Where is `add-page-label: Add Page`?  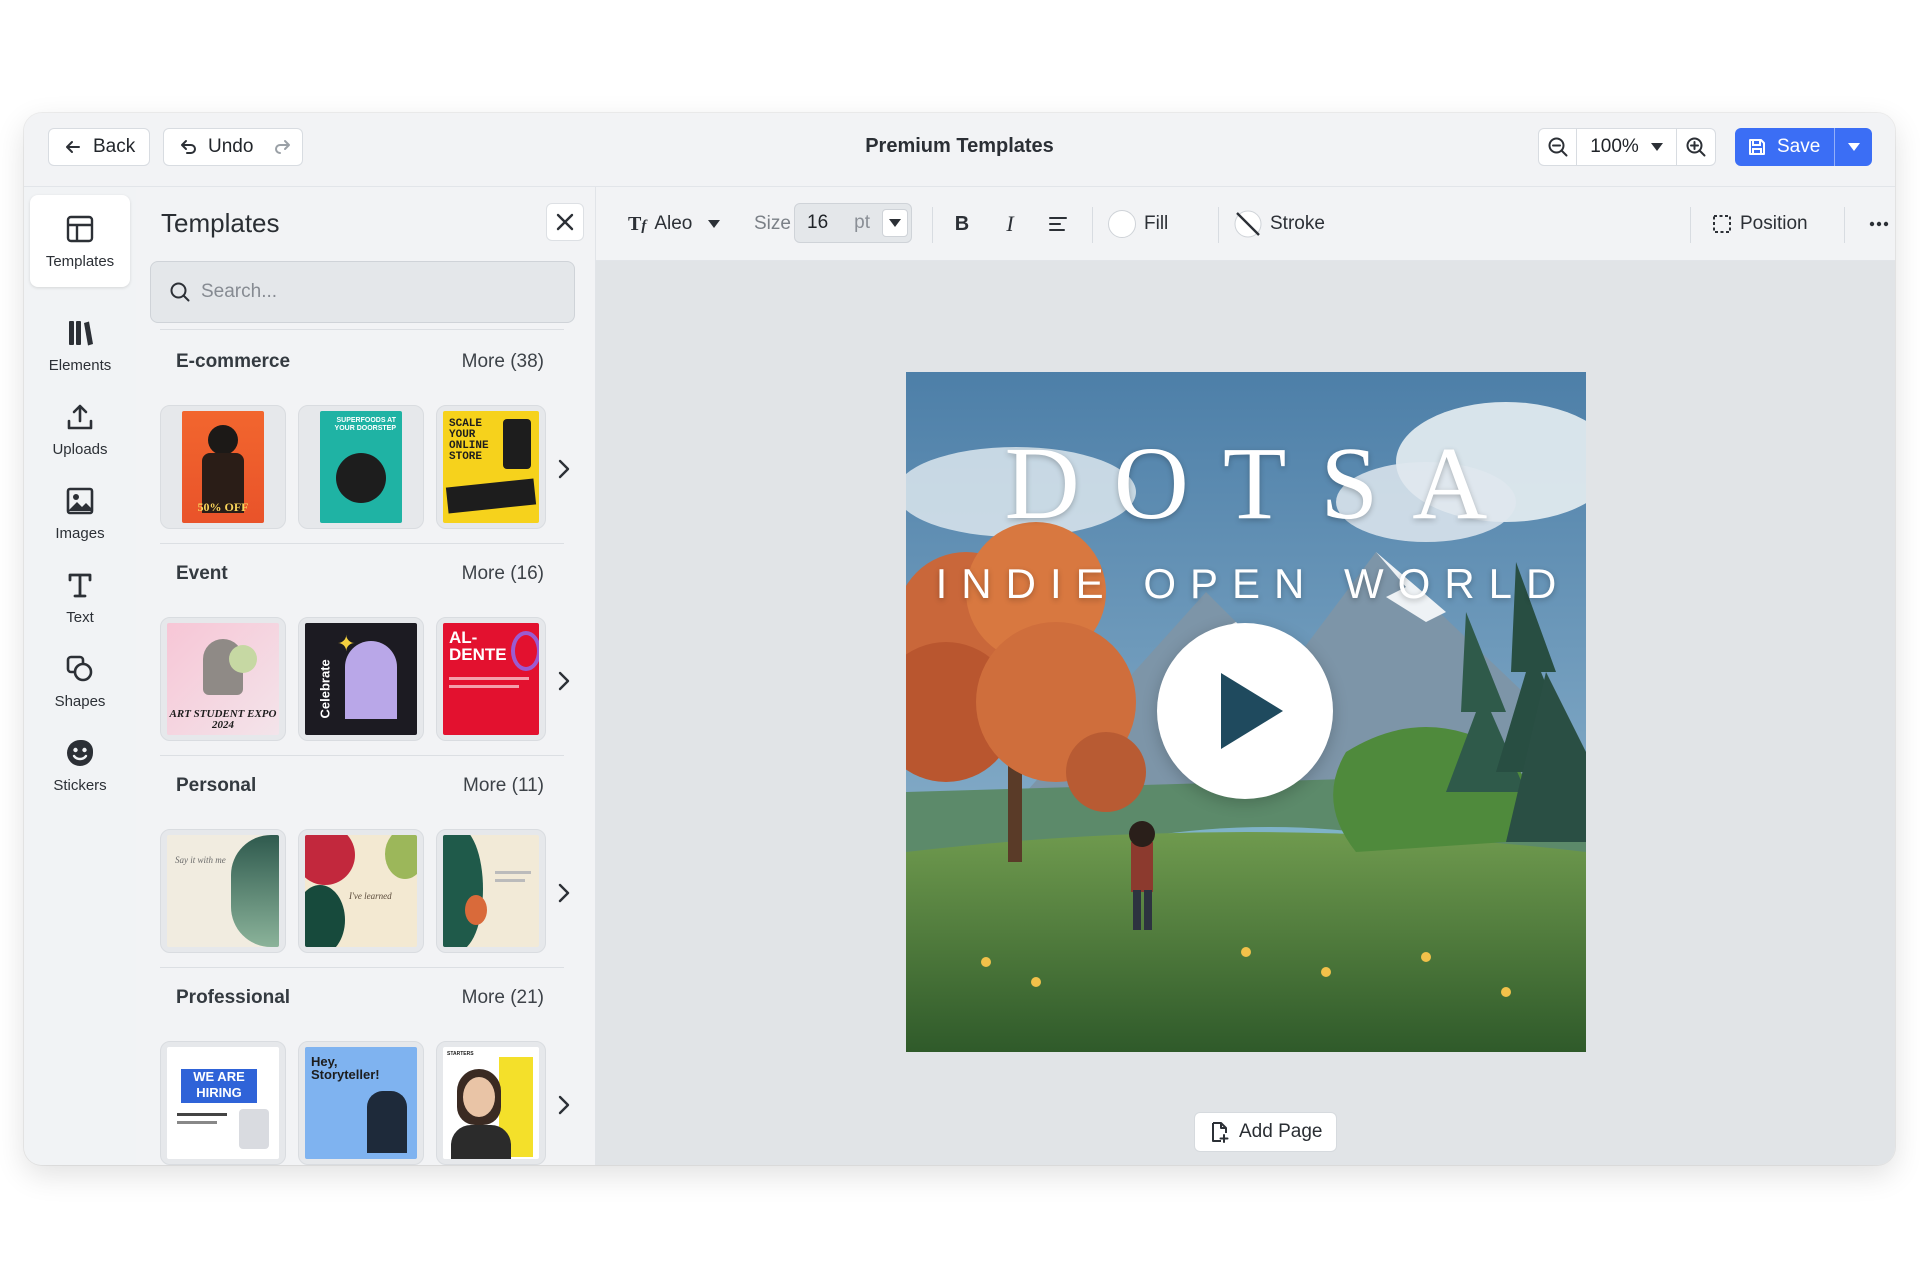
add-page-label: Add Page is located at coordinates (1281, 1131).